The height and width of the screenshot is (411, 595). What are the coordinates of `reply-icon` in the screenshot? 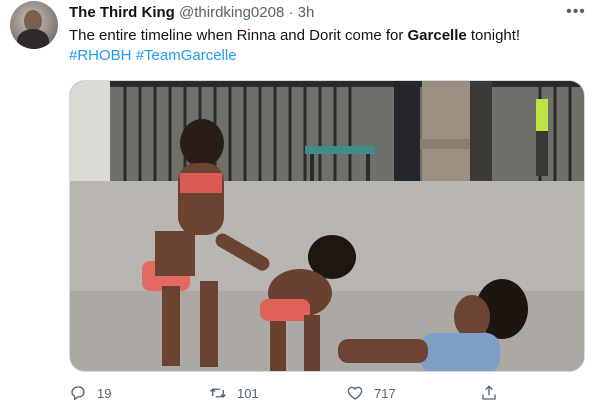 It's located at (78, 393).